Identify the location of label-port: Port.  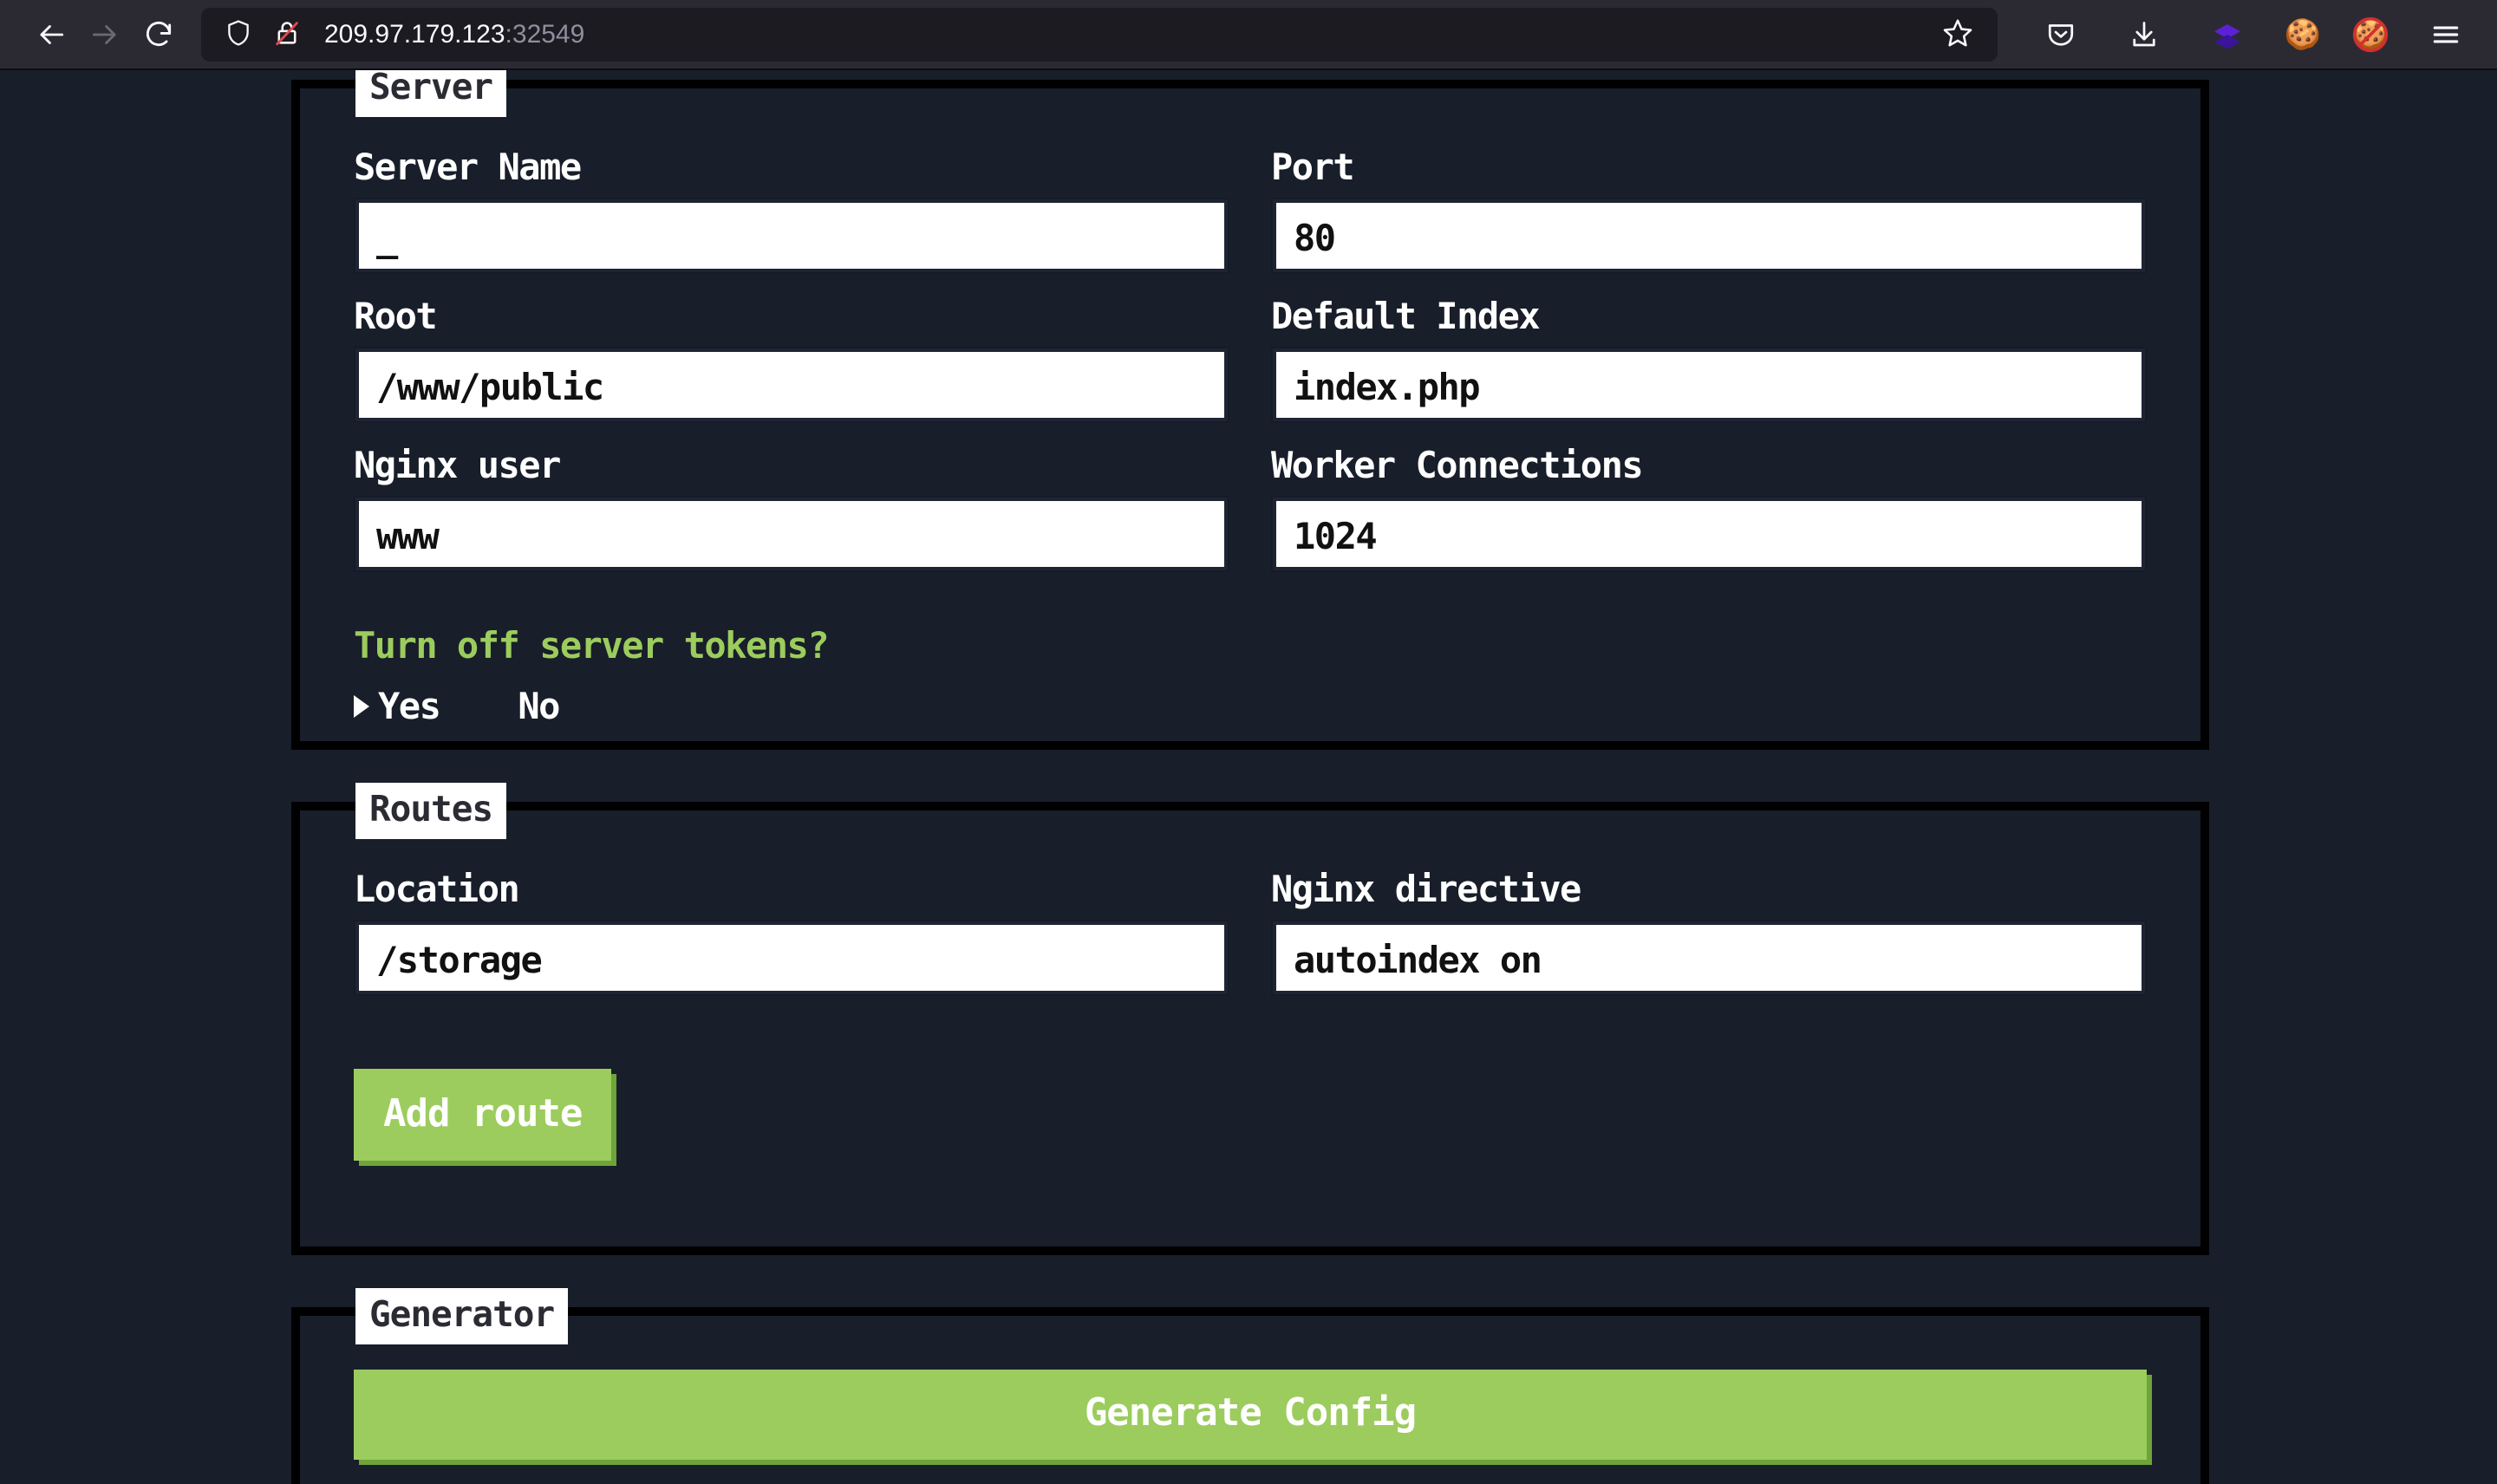
(1313, 167).